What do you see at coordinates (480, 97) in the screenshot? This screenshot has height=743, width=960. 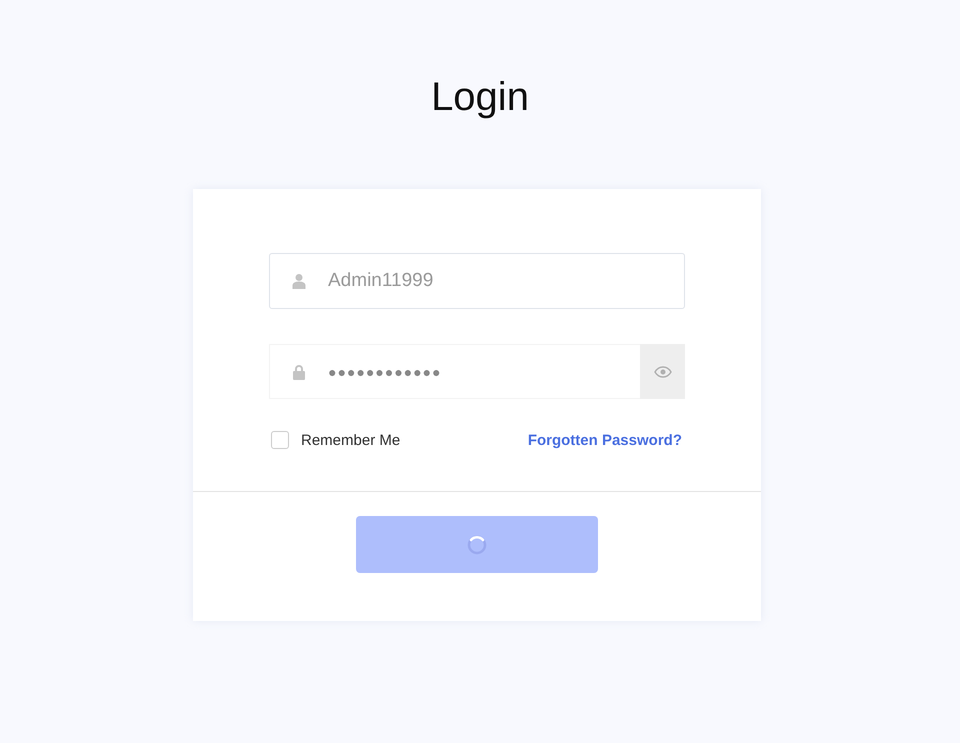 I see `page-title: Login` at bounding box center [480, 97].